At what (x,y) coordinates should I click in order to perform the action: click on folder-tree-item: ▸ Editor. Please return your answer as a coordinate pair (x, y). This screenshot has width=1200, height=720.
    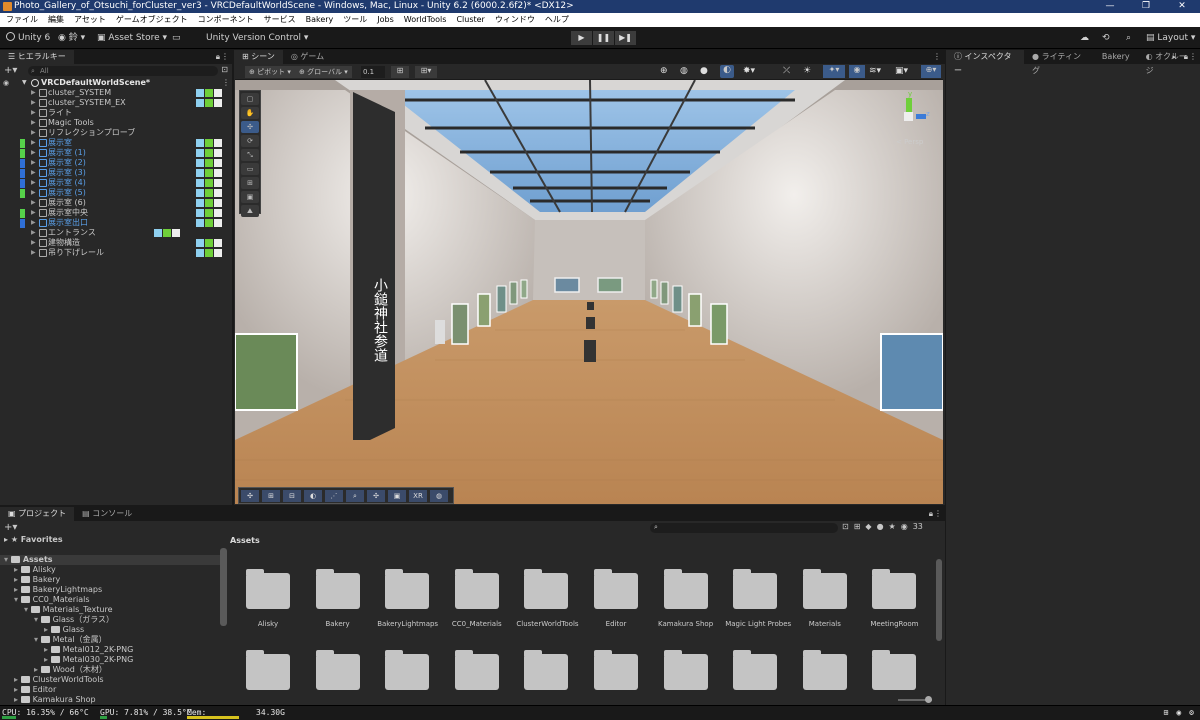
    Looking at the image, I should click on (110, 690).